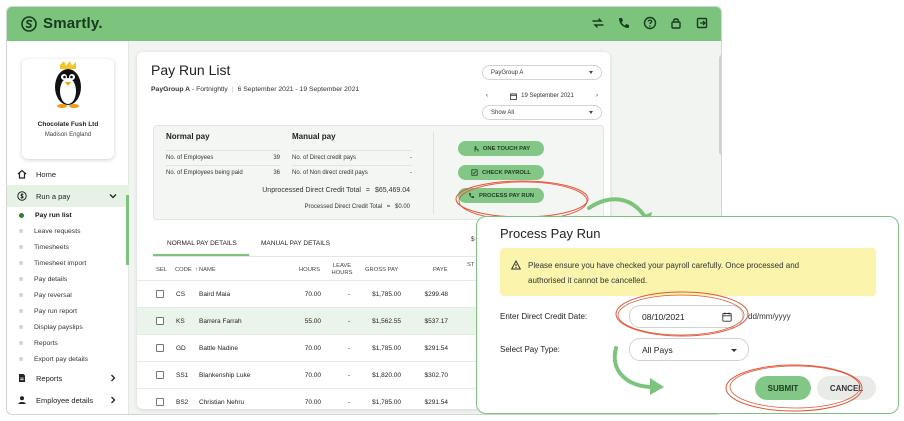 The image size is (904, 421). What do you see at coordinates (588, 280) in the screenshot?
I see `warning-text-line2: authorised it cannot be cancelled.` at bounding box center [588, 280].